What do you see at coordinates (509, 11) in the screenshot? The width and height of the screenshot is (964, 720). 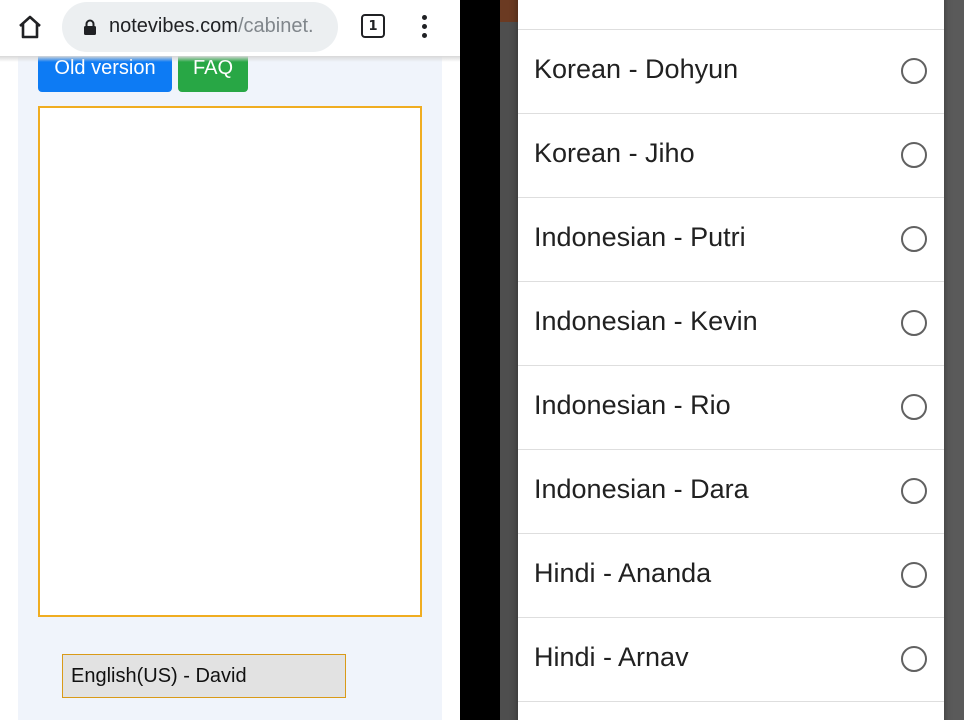 I see `background-fragment` at bounding box center [509, 11].